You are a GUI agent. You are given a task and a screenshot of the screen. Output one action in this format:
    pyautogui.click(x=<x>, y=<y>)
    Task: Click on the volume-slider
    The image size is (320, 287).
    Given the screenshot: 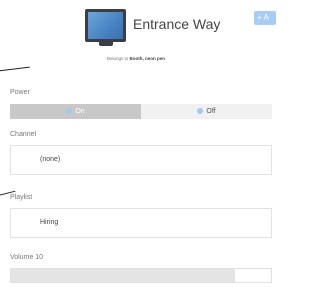 What is the action you would take?
    pyautogui.click(x=141, y=275)
    